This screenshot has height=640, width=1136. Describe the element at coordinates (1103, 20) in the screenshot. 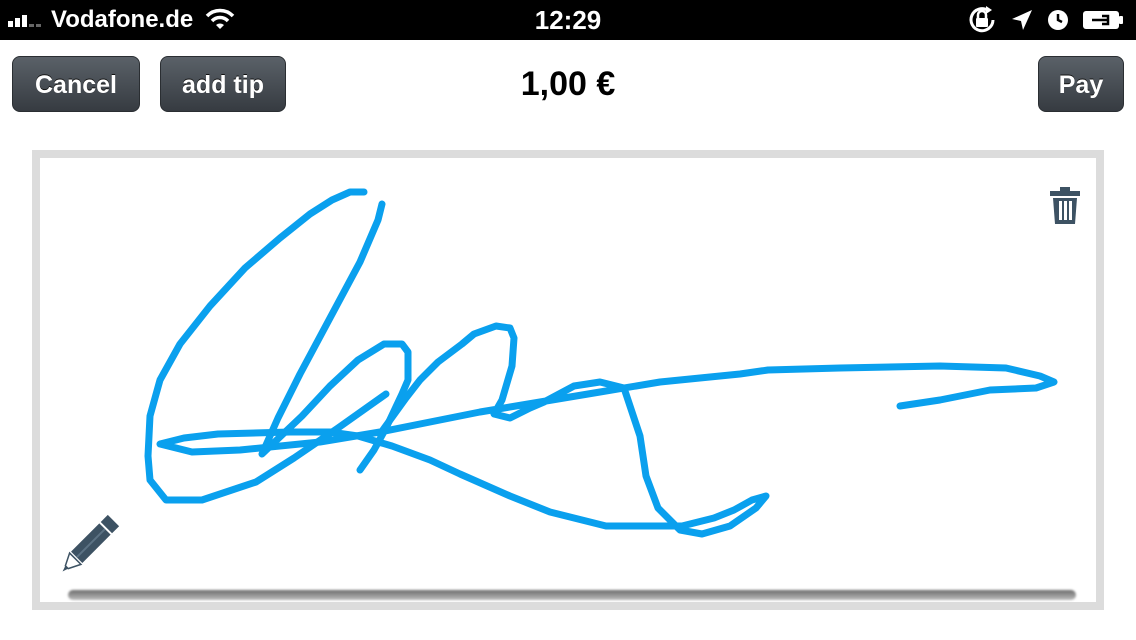

I see `battery-charging-icon` at that location.